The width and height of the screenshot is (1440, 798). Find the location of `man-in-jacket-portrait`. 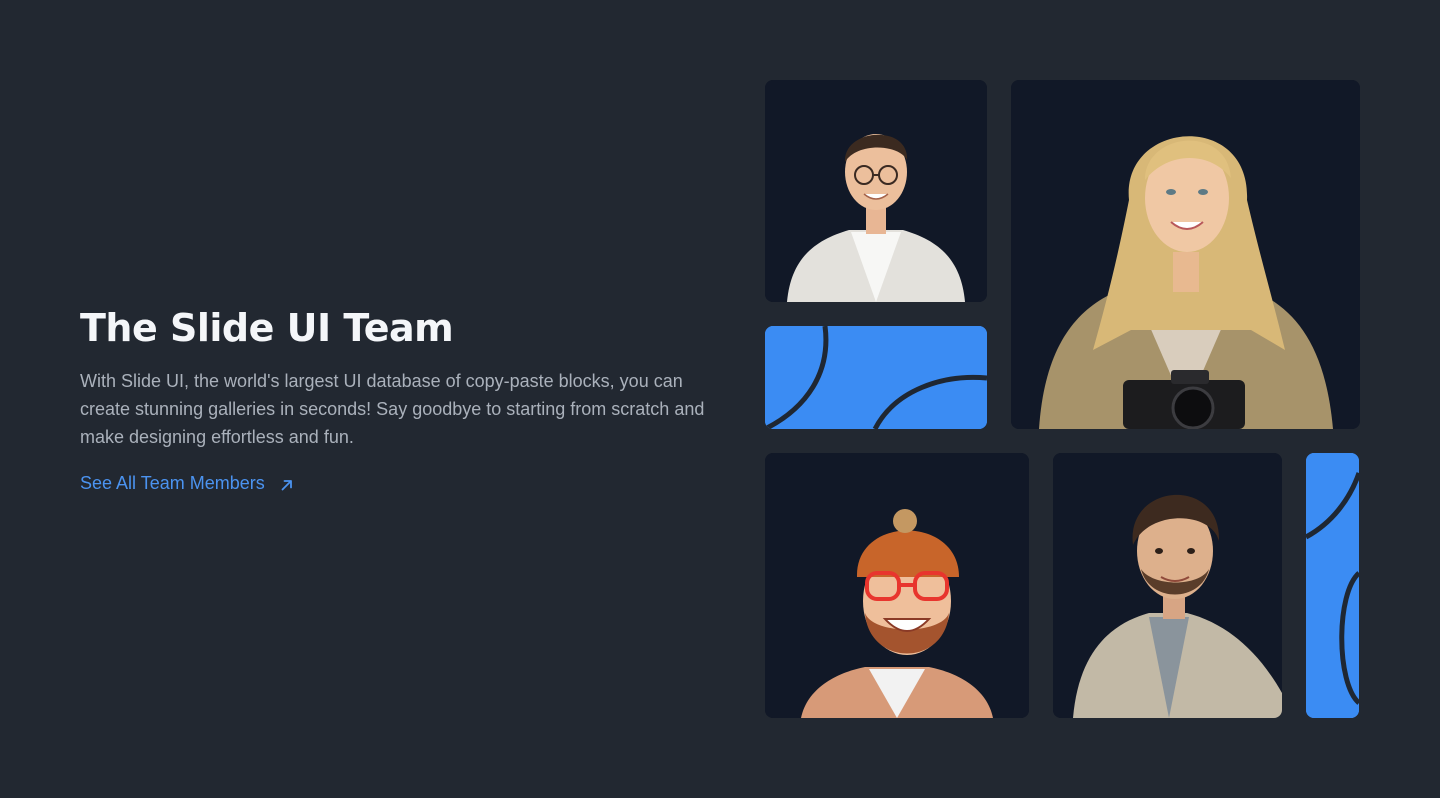

man-in-jacket-portrait is located at coordinates (1167, 585).